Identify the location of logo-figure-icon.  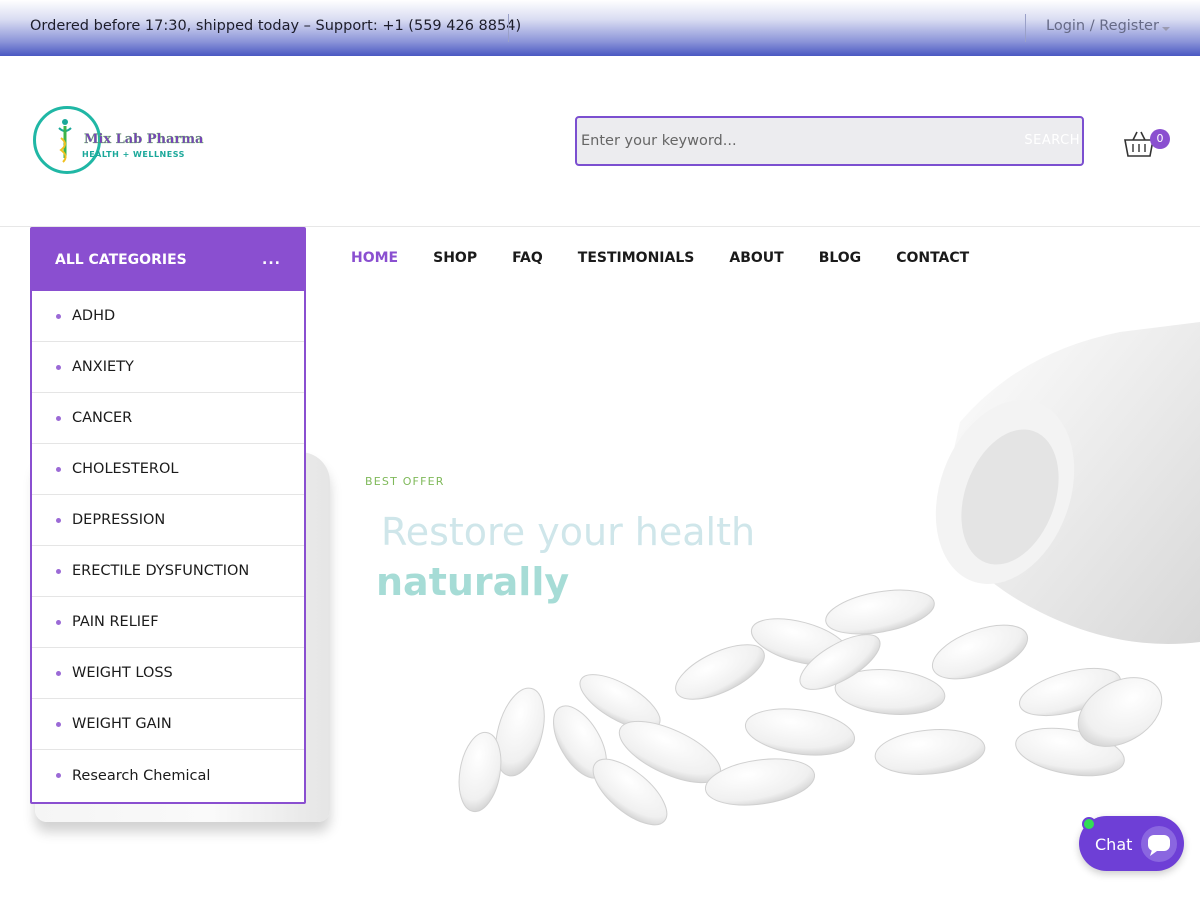
(65, 141).